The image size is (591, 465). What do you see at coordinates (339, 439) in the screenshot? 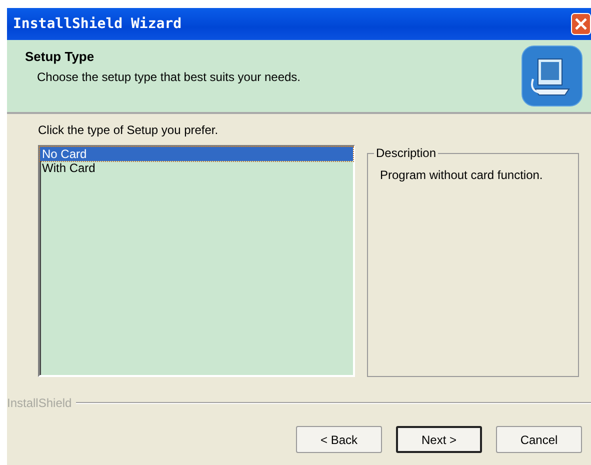
I see `wizard-button: < Back` at bounding box center [339, 439].